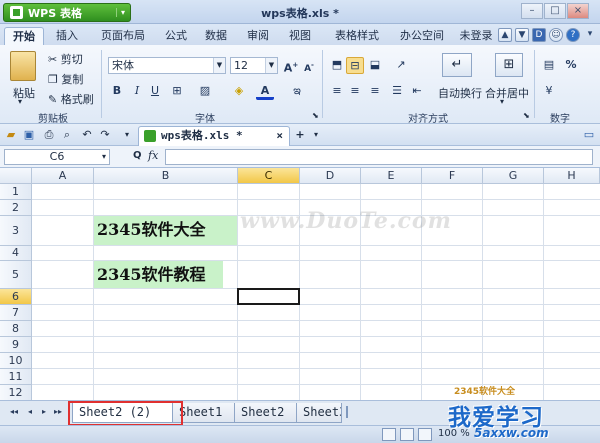 The width and height of the screenshot is (600, 443). What do you see at coordinates (137, 91) in the screenshot?
I see `italic-button: I` at bounding box center [137, 91].